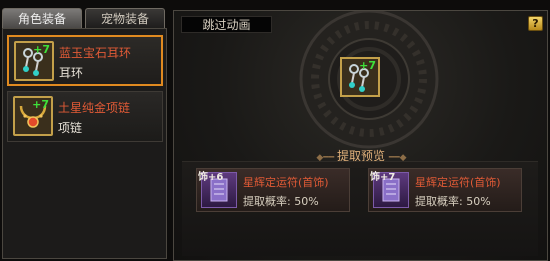 This screenshot has width=550, height=261. What do you see at coordinates (33, 116) in the screenshot?
I see `necklace-icon: +7` at bounding box center [33, 116].